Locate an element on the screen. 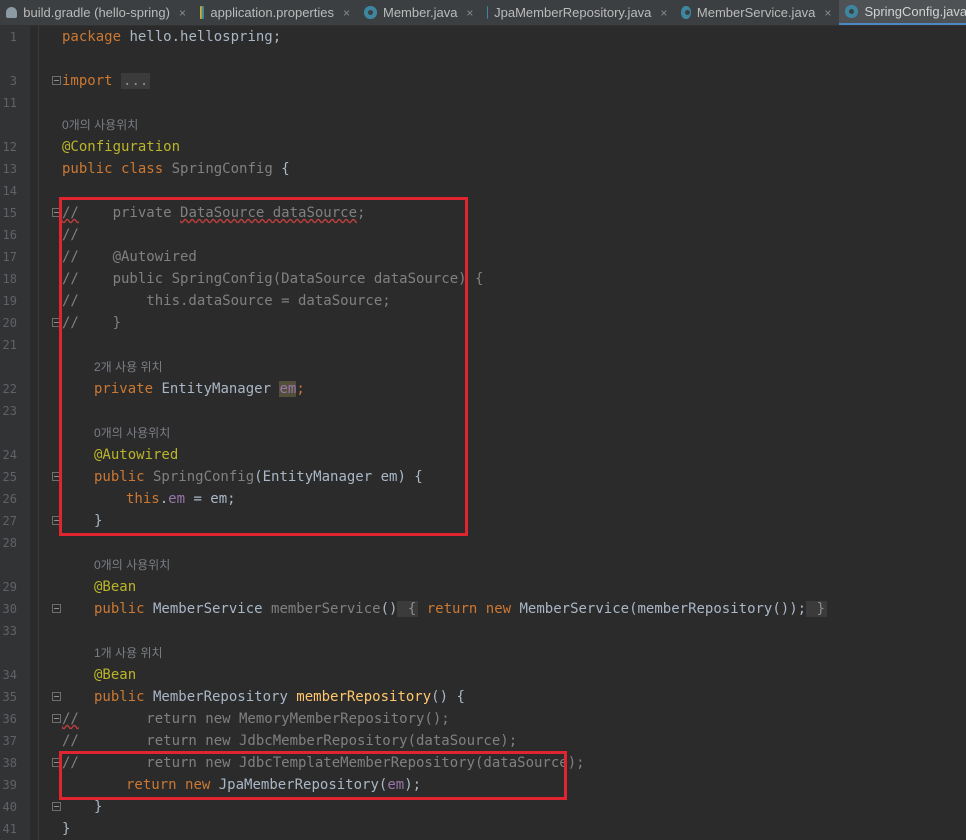 This screenshot has width=966, height=840. code-text: // return new MemoryMemberRepository(); is located at coordinates (256, 719).